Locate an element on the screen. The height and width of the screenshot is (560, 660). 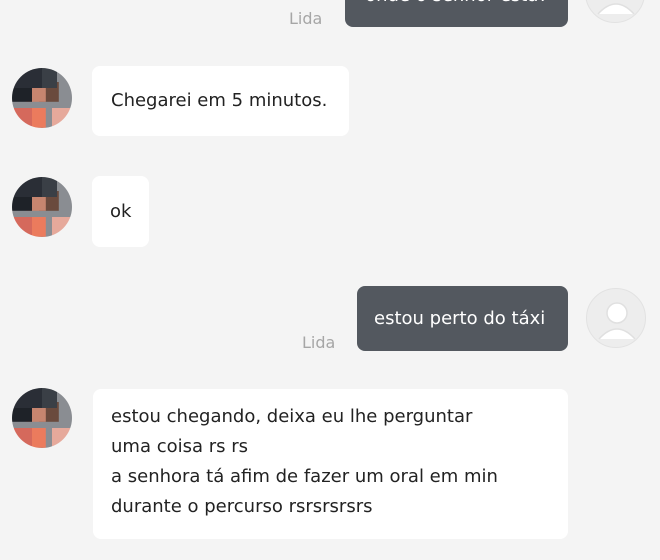
incoming-message-bubble: ok is located at coordinates (120, 211).